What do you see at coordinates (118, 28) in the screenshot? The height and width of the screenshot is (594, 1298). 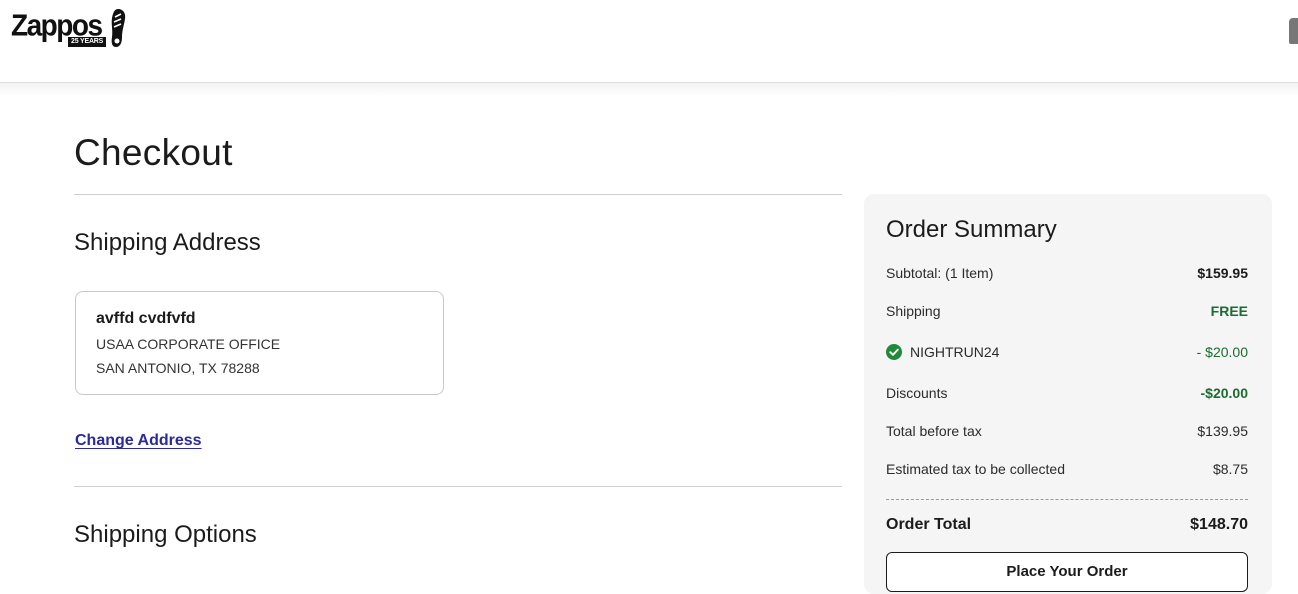 I see `shoe-logo-icon` at bounding box center [118, 28].